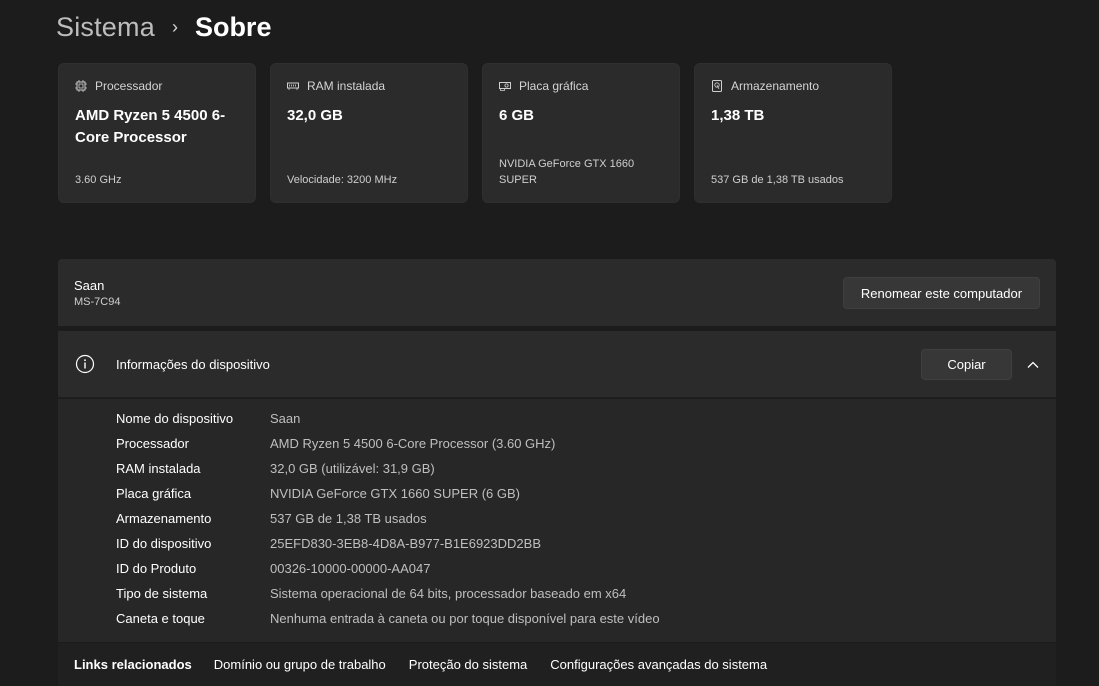  I want to click on breadcrumb-parent-link: Sistema, so click(105, 27).